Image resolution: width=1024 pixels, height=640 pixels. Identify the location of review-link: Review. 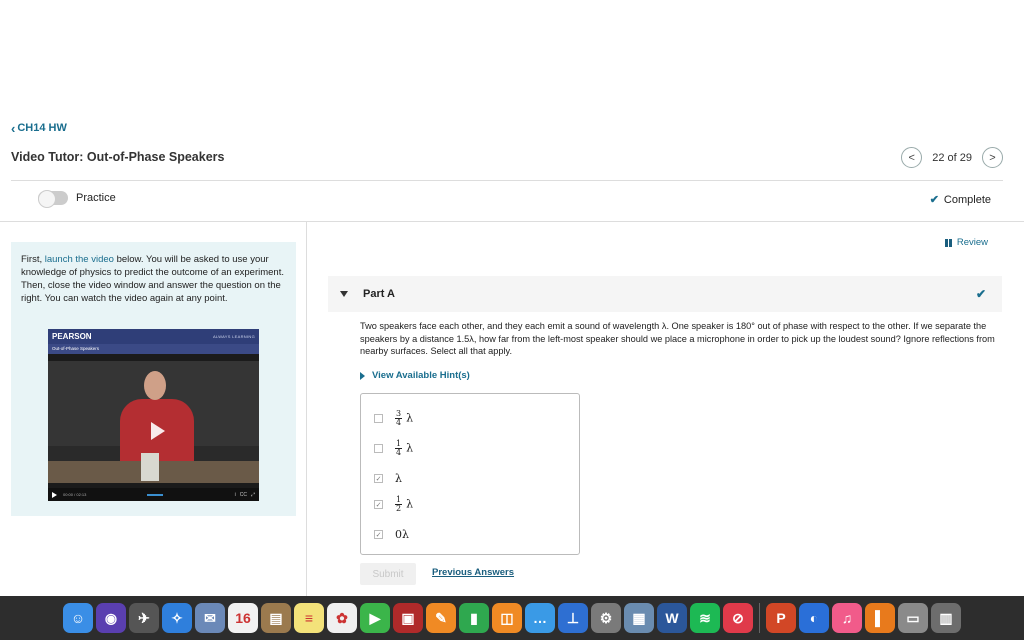
(966, 242).